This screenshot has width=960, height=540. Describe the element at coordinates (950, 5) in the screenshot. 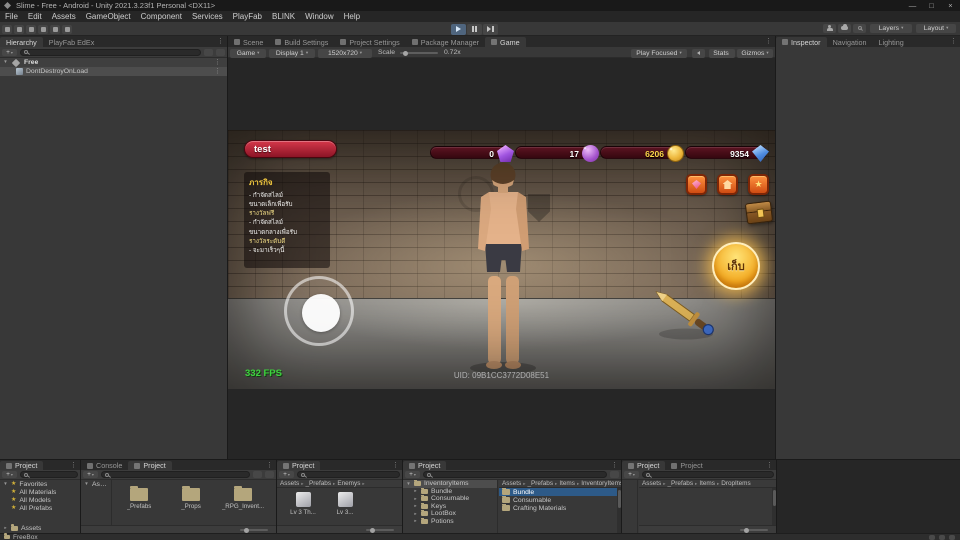

I see `close-button: ×` at that location.